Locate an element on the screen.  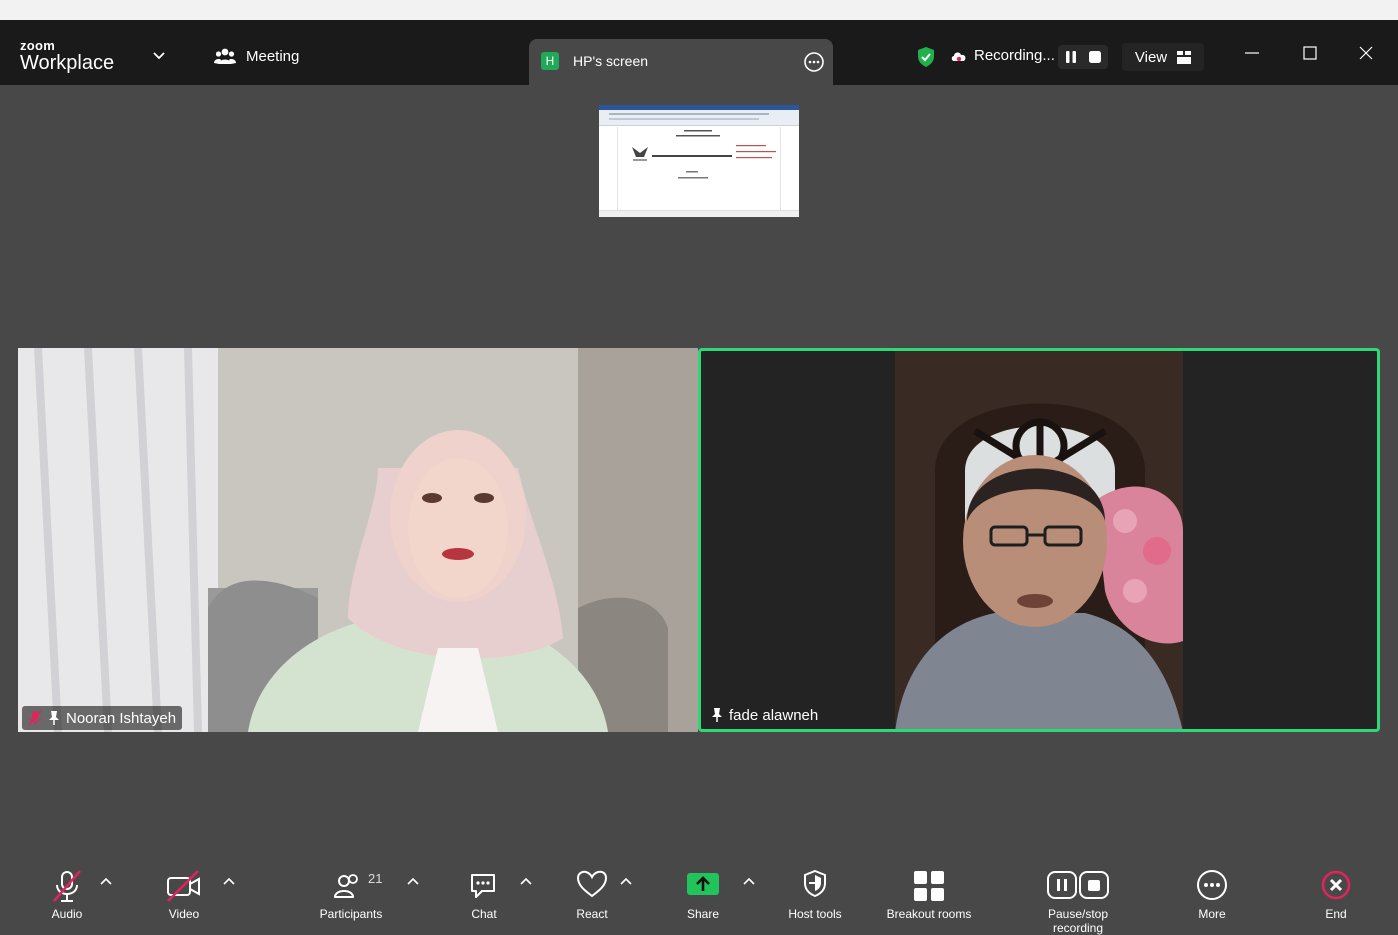
shared-screen-thumbnail is located at coordinates (699, 161).